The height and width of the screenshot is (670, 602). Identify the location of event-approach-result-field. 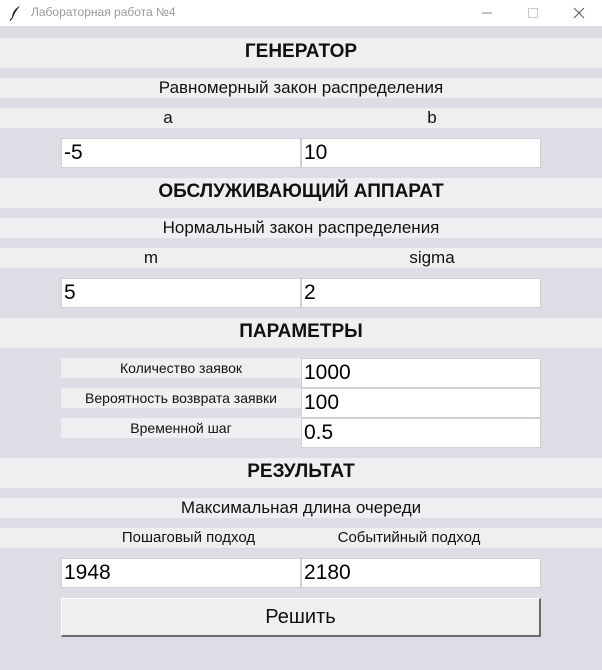
(421, 573).